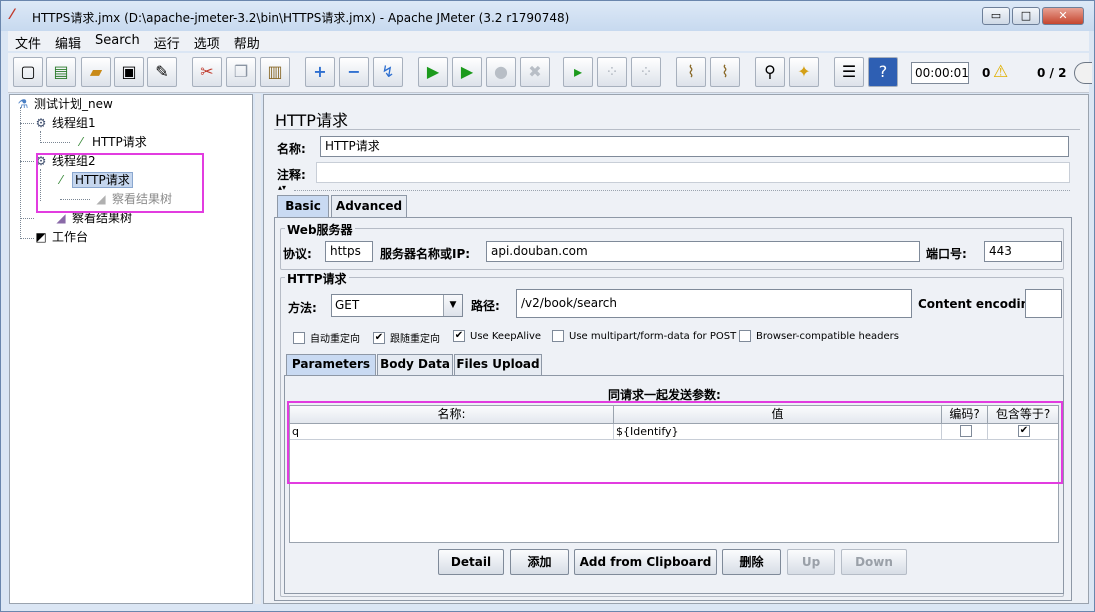 The image size is (1095, 612). What do you see at coordinates (694, 146) in the screenshot?
I see `name-field: HTTP请求` at bounding box center [694, 146].